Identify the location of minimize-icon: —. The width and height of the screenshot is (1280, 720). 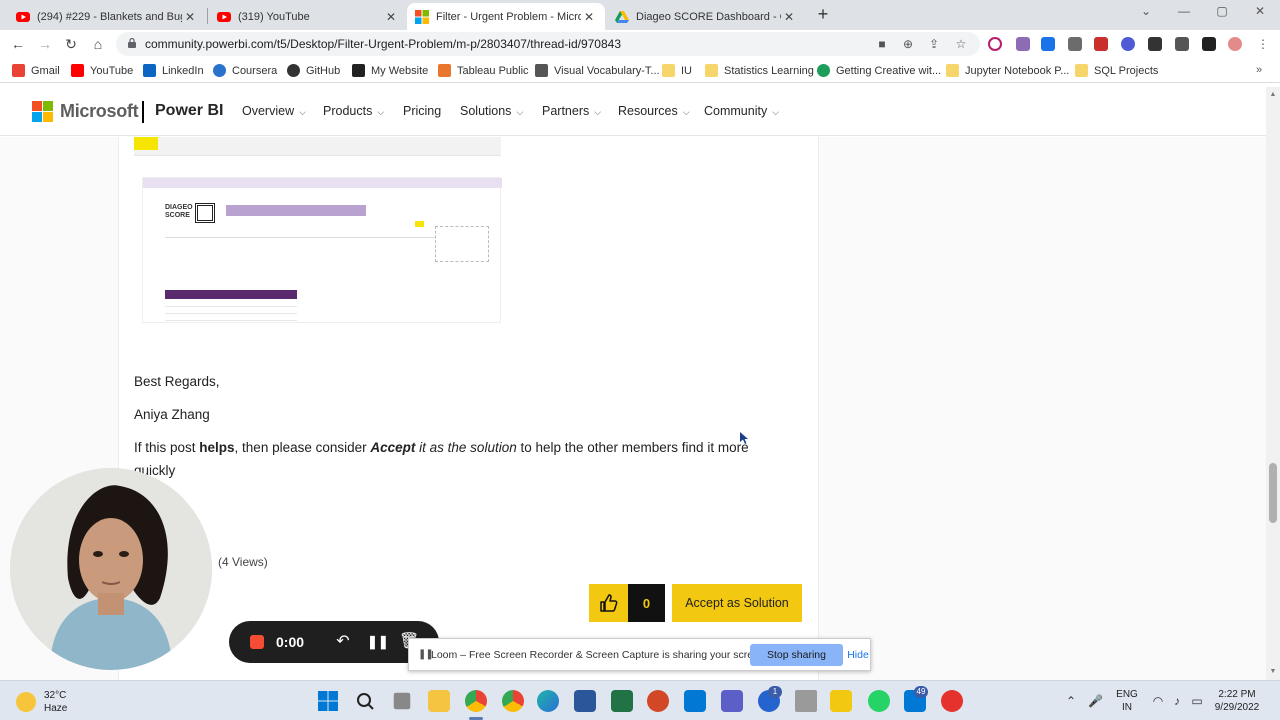
(1184, 11).